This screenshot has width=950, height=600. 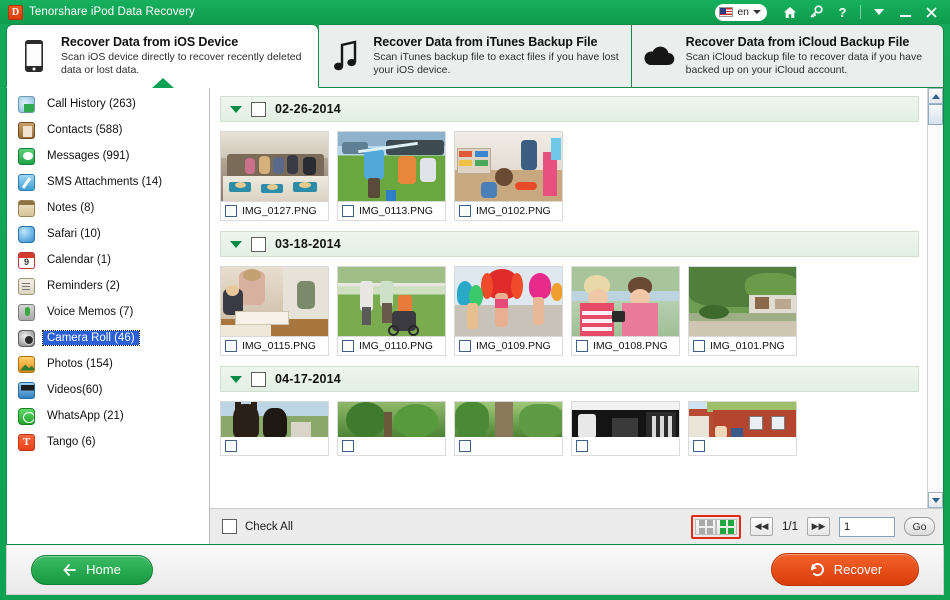 I want to click on view-mode-toggle, so click(x=716, y=526).